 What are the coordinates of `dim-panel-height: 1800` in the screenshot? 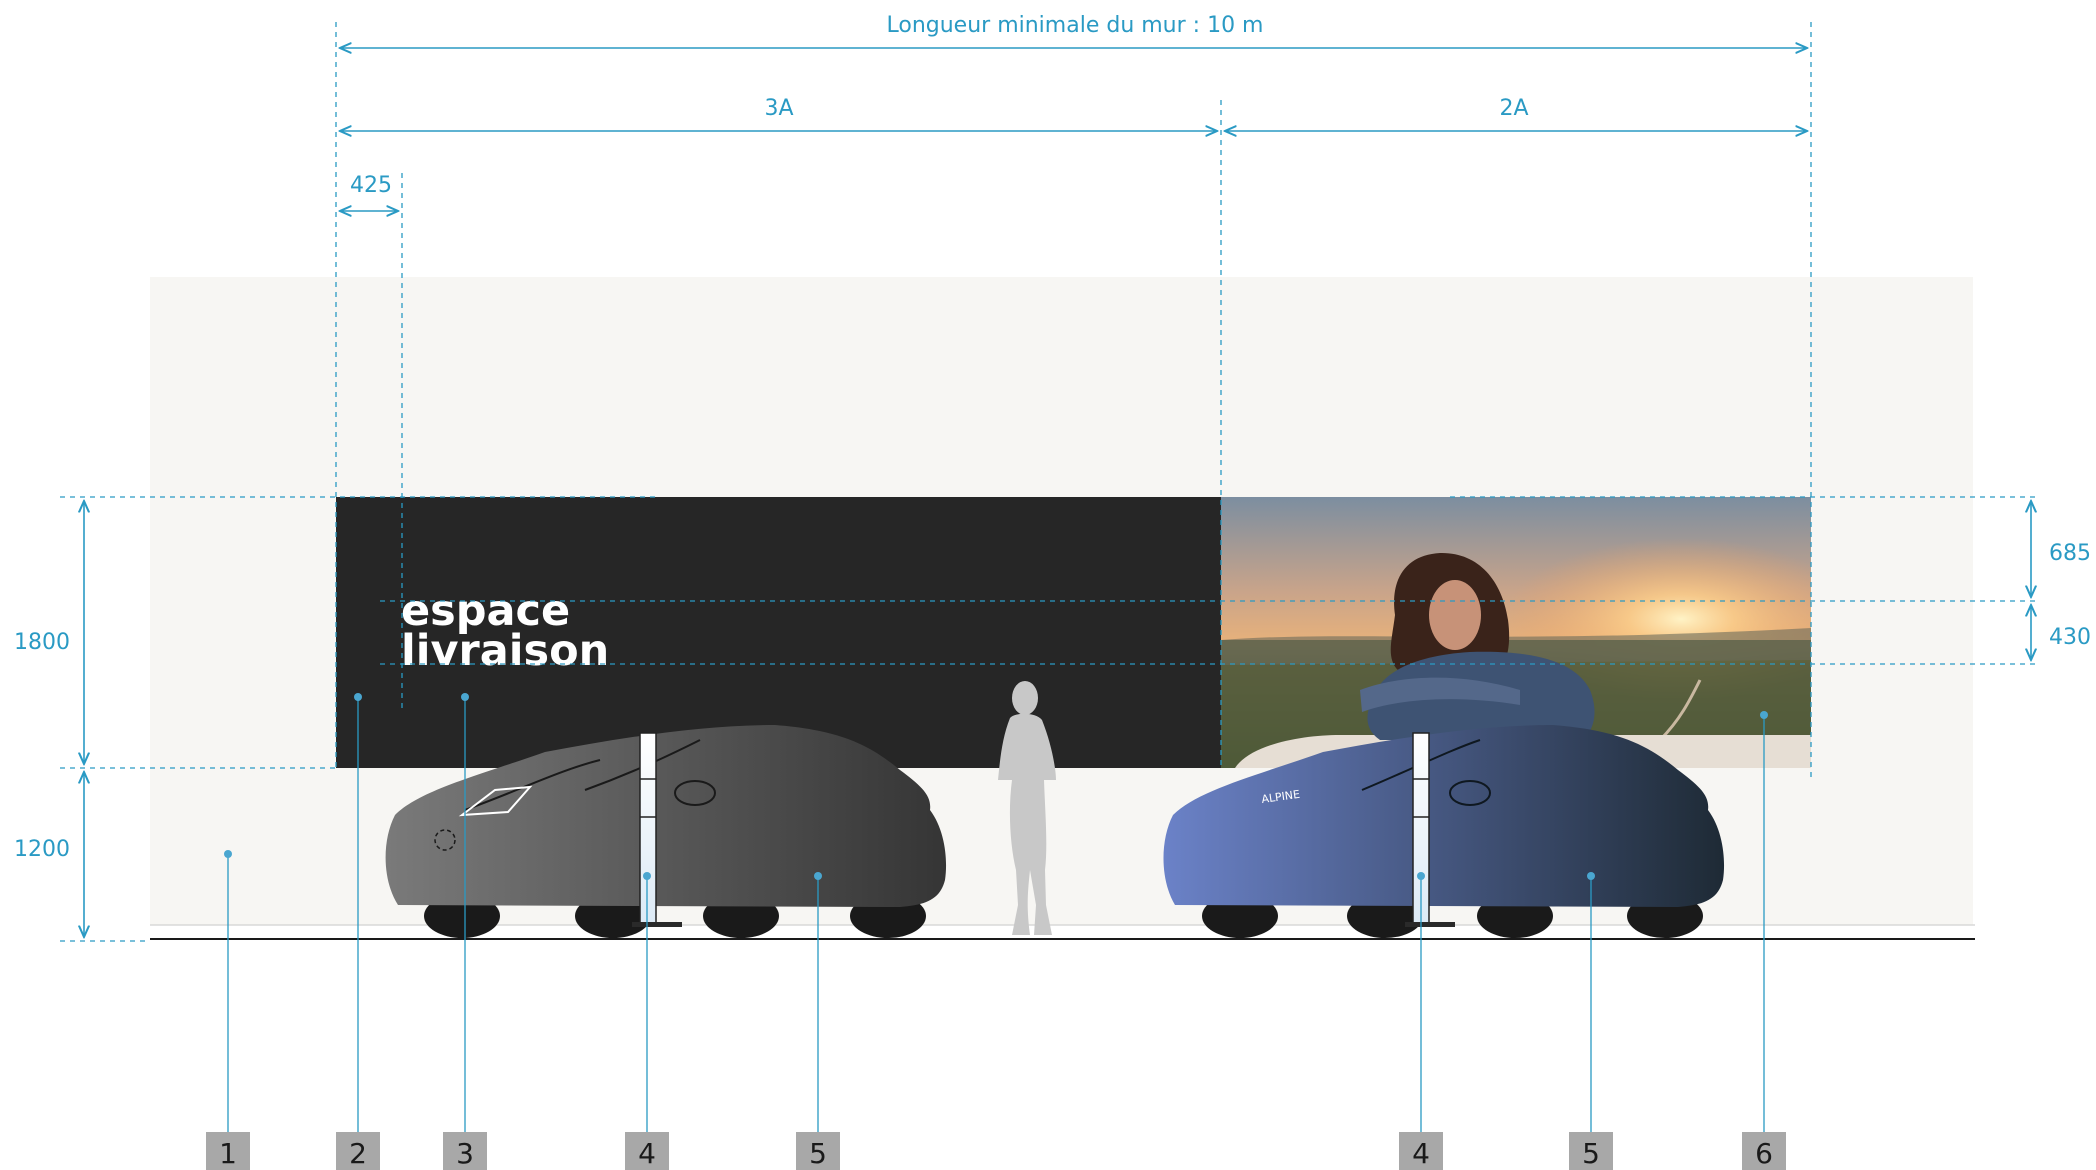 It's located at (42, 642).